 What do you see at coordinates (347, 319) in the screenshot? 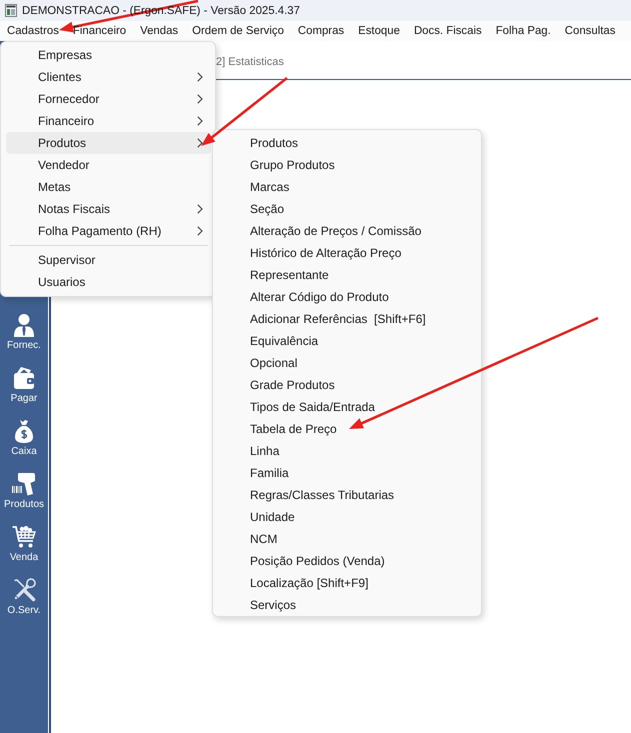
I see `menu-item: Adicionar Referências [Shift+F6]` at bounding box center [347, 319].